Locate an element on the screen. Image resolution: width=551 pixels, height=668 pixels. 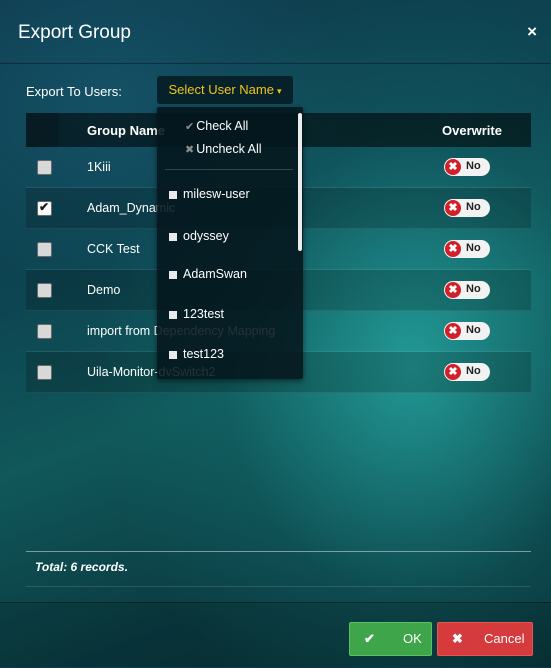
close-icon: × is located at coordinates (532, 32).